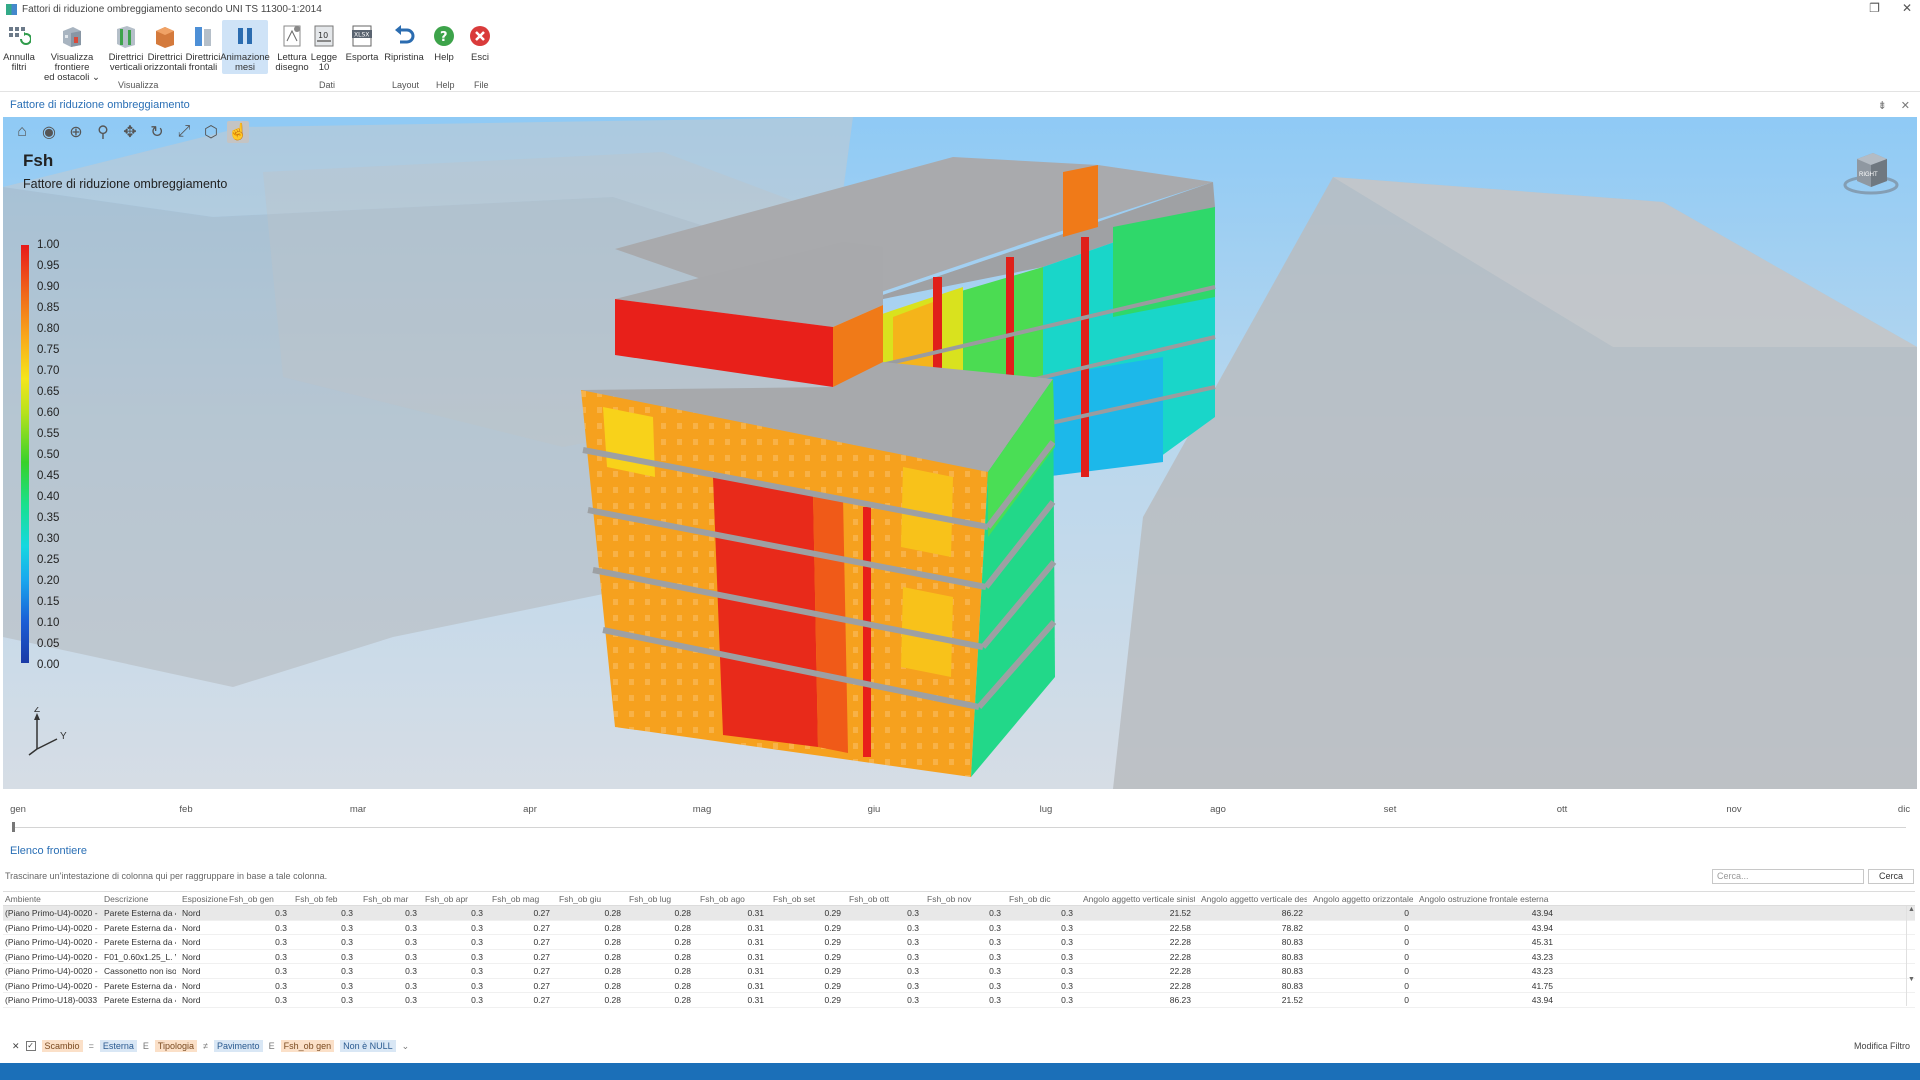 The image size is (1920, 1080). What do you see at coordinates (702, 809) in the screenshot?
I see `month-label: mag` at bounding box center [702, 809].